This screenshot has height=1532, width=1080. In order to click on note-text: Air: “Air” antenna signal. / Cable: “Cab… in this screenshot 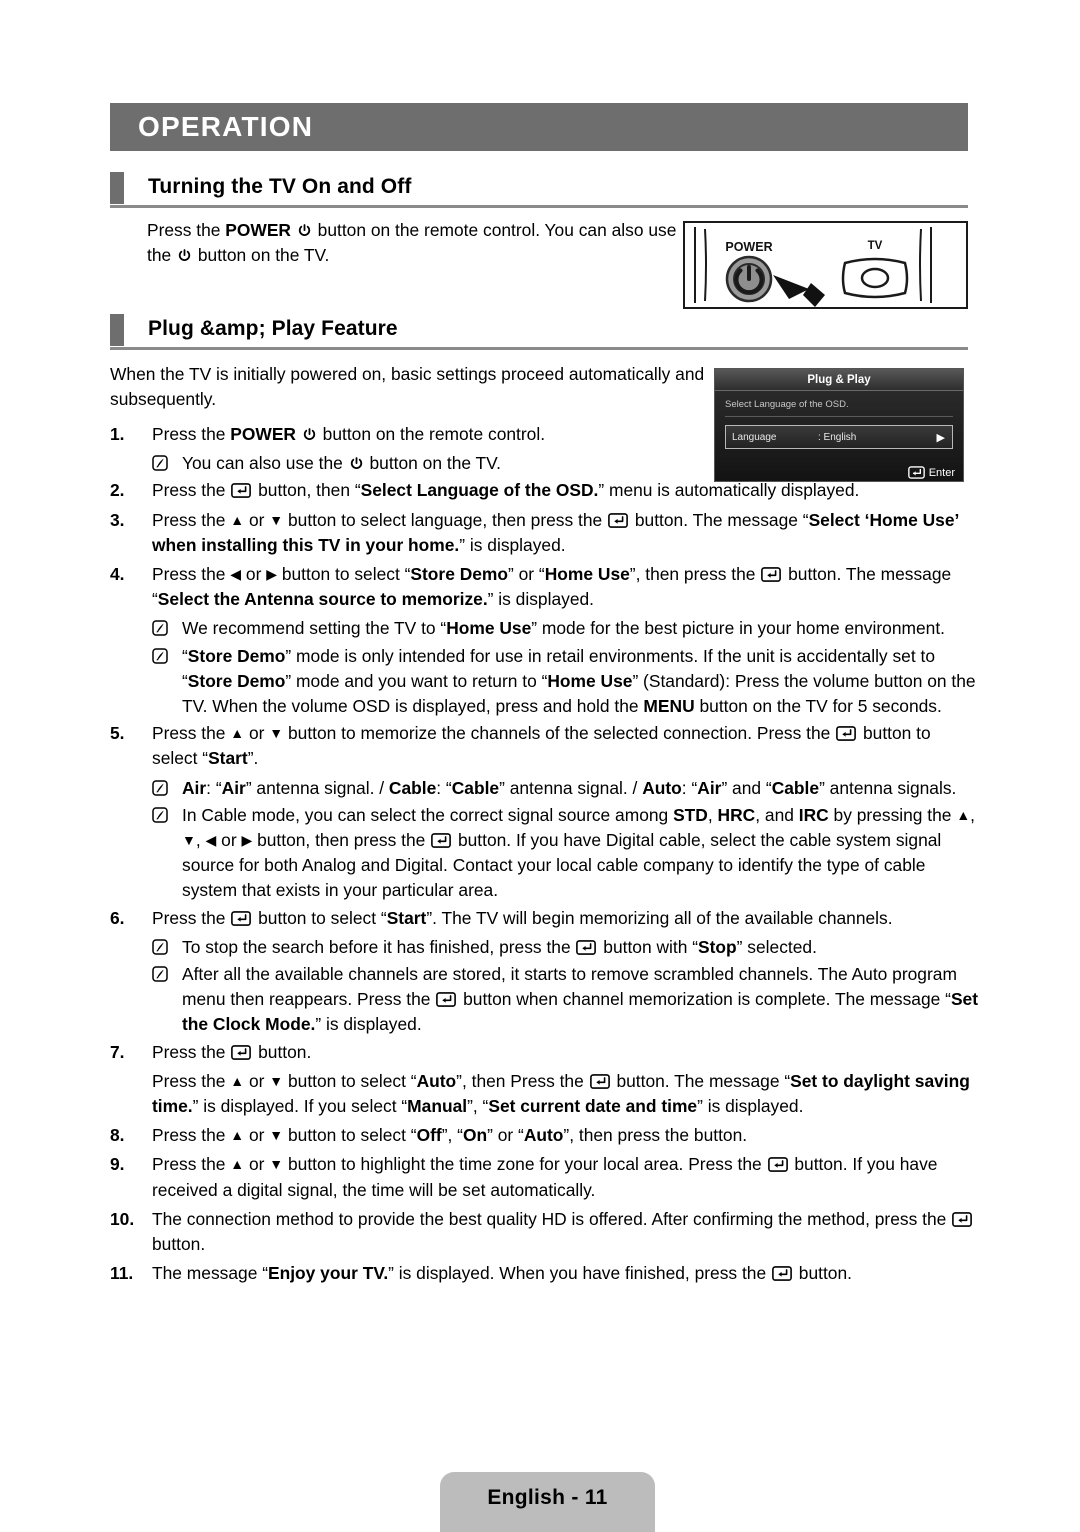, I will do `click(569, 787)`.